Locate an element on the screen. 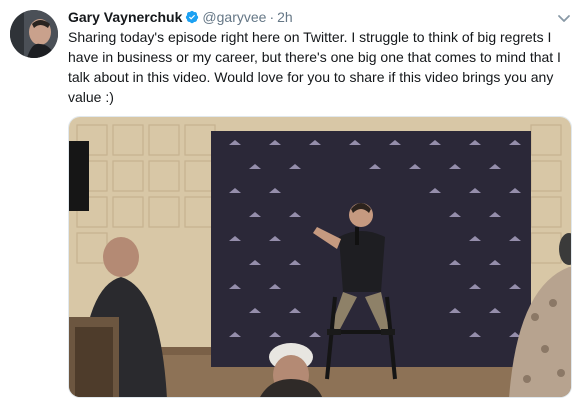  chevron-down-icon is located at coordinates (564, 18).